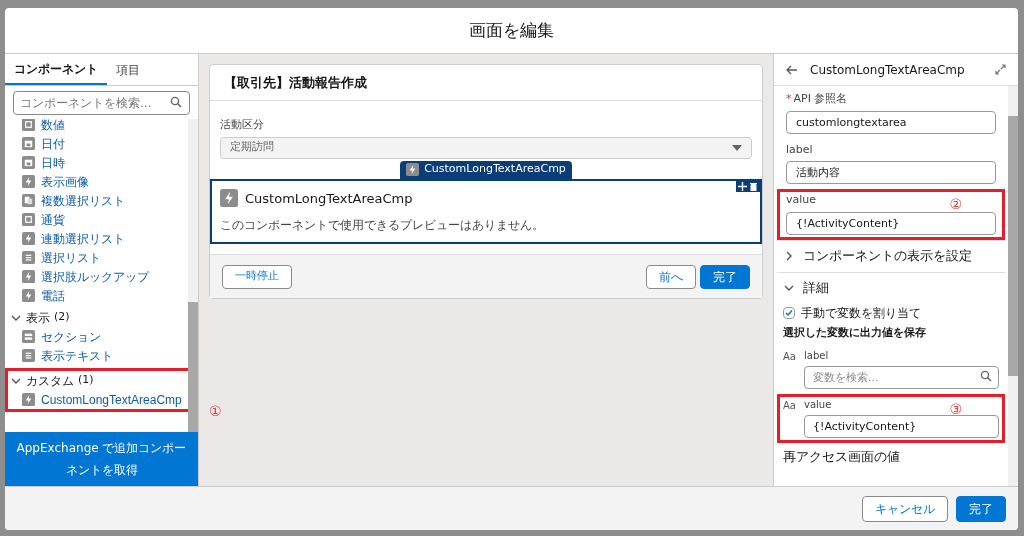 This screenshot has height=536, width=1024. Describe the element at coordinates (671, 276) in the screenshot. I see `secondary-button: 前へ` at that location.